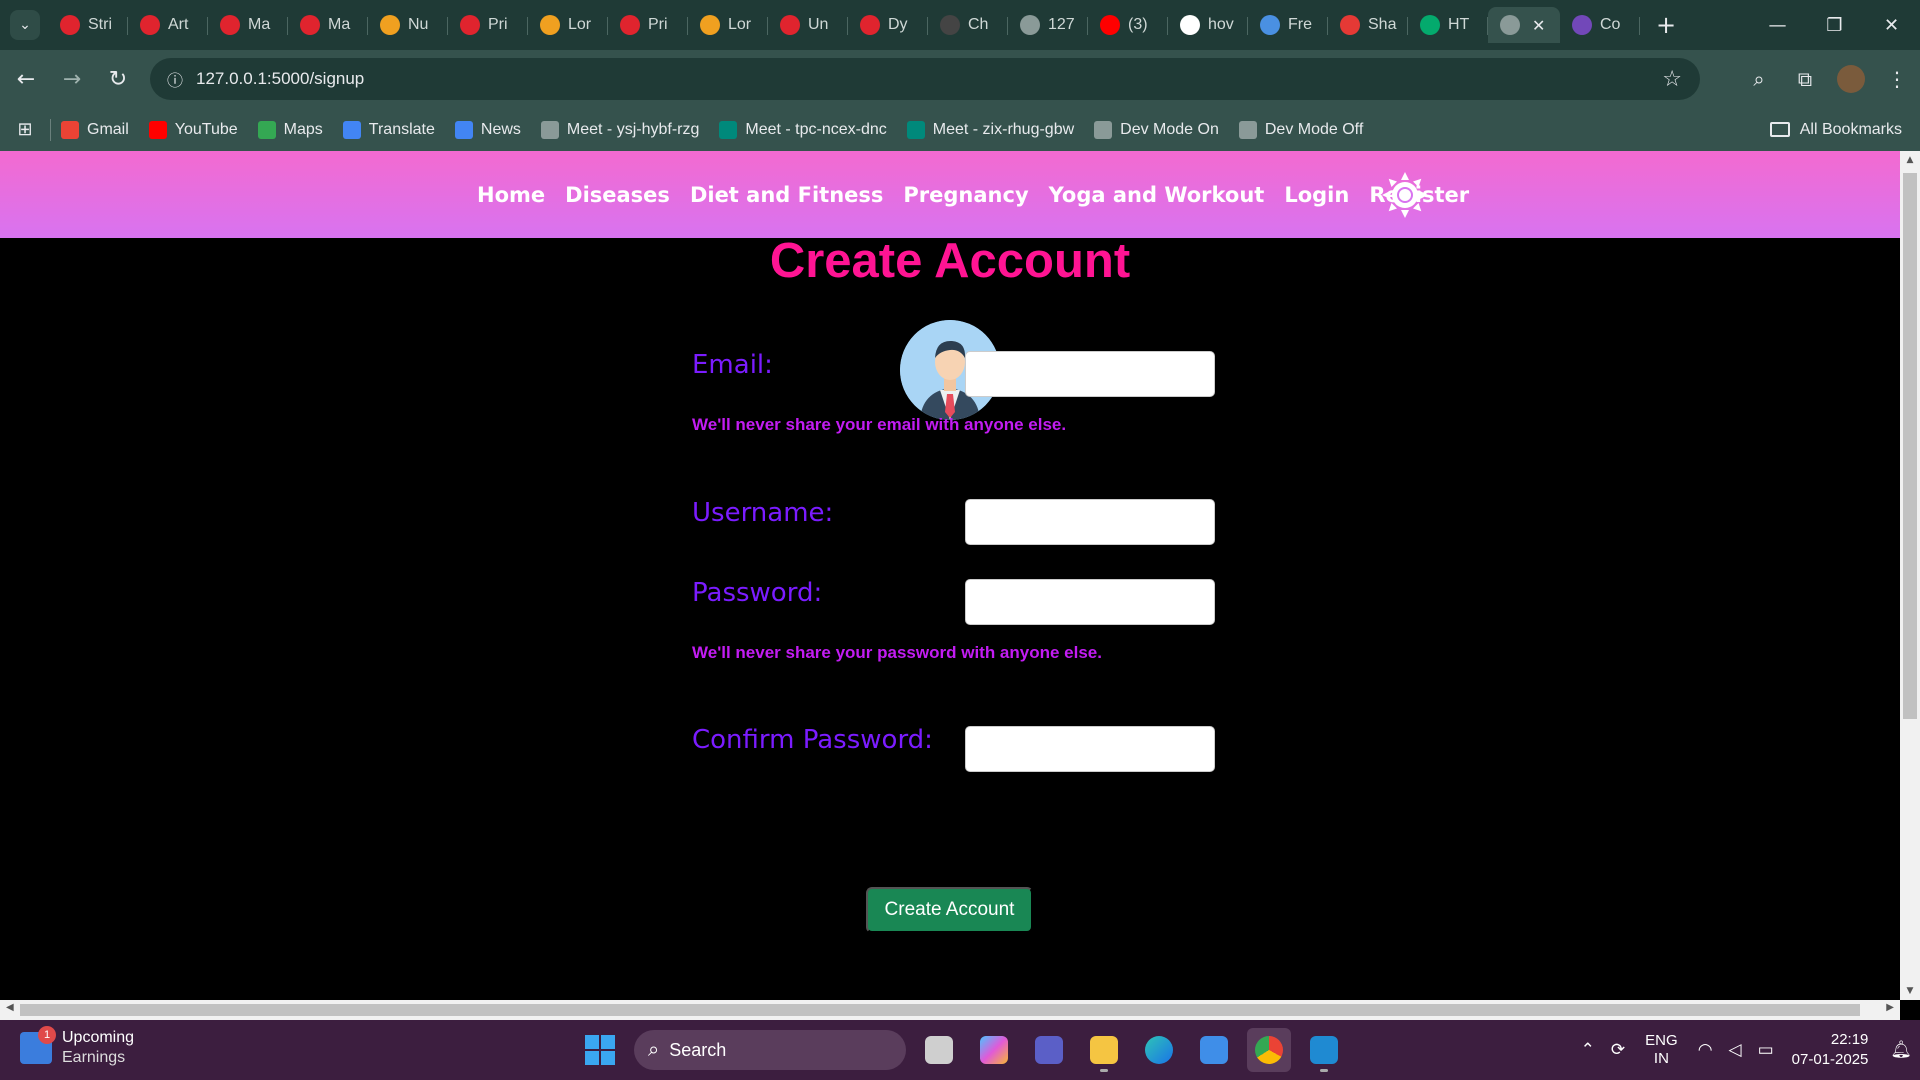  Describe the element at coordinates (1090, 749) in the screenshot. I see `confirm-password-field` at that location.